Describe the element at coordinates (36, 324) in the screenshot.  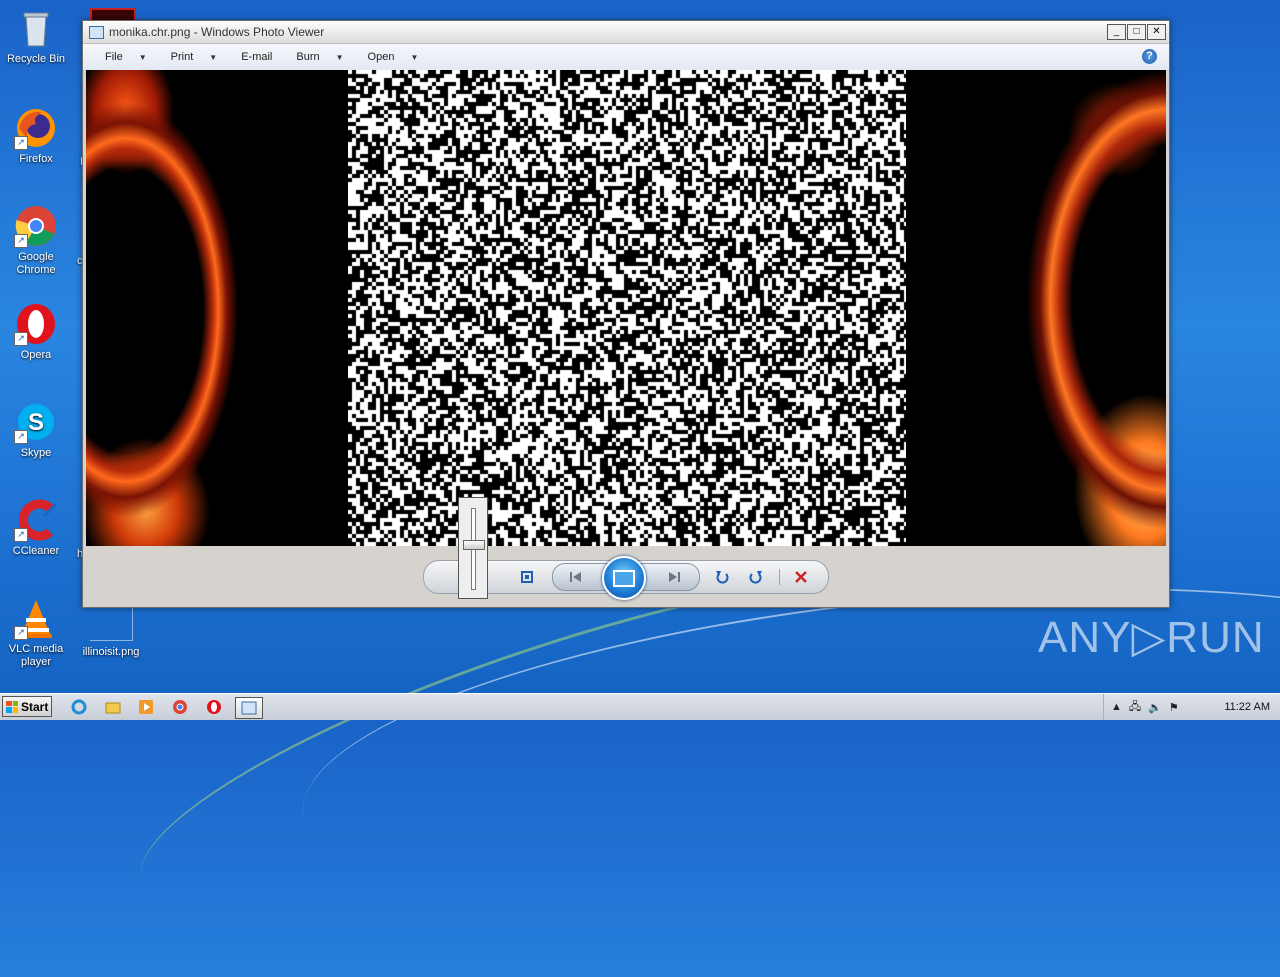
I see `opera-icon: ↗` at that location.